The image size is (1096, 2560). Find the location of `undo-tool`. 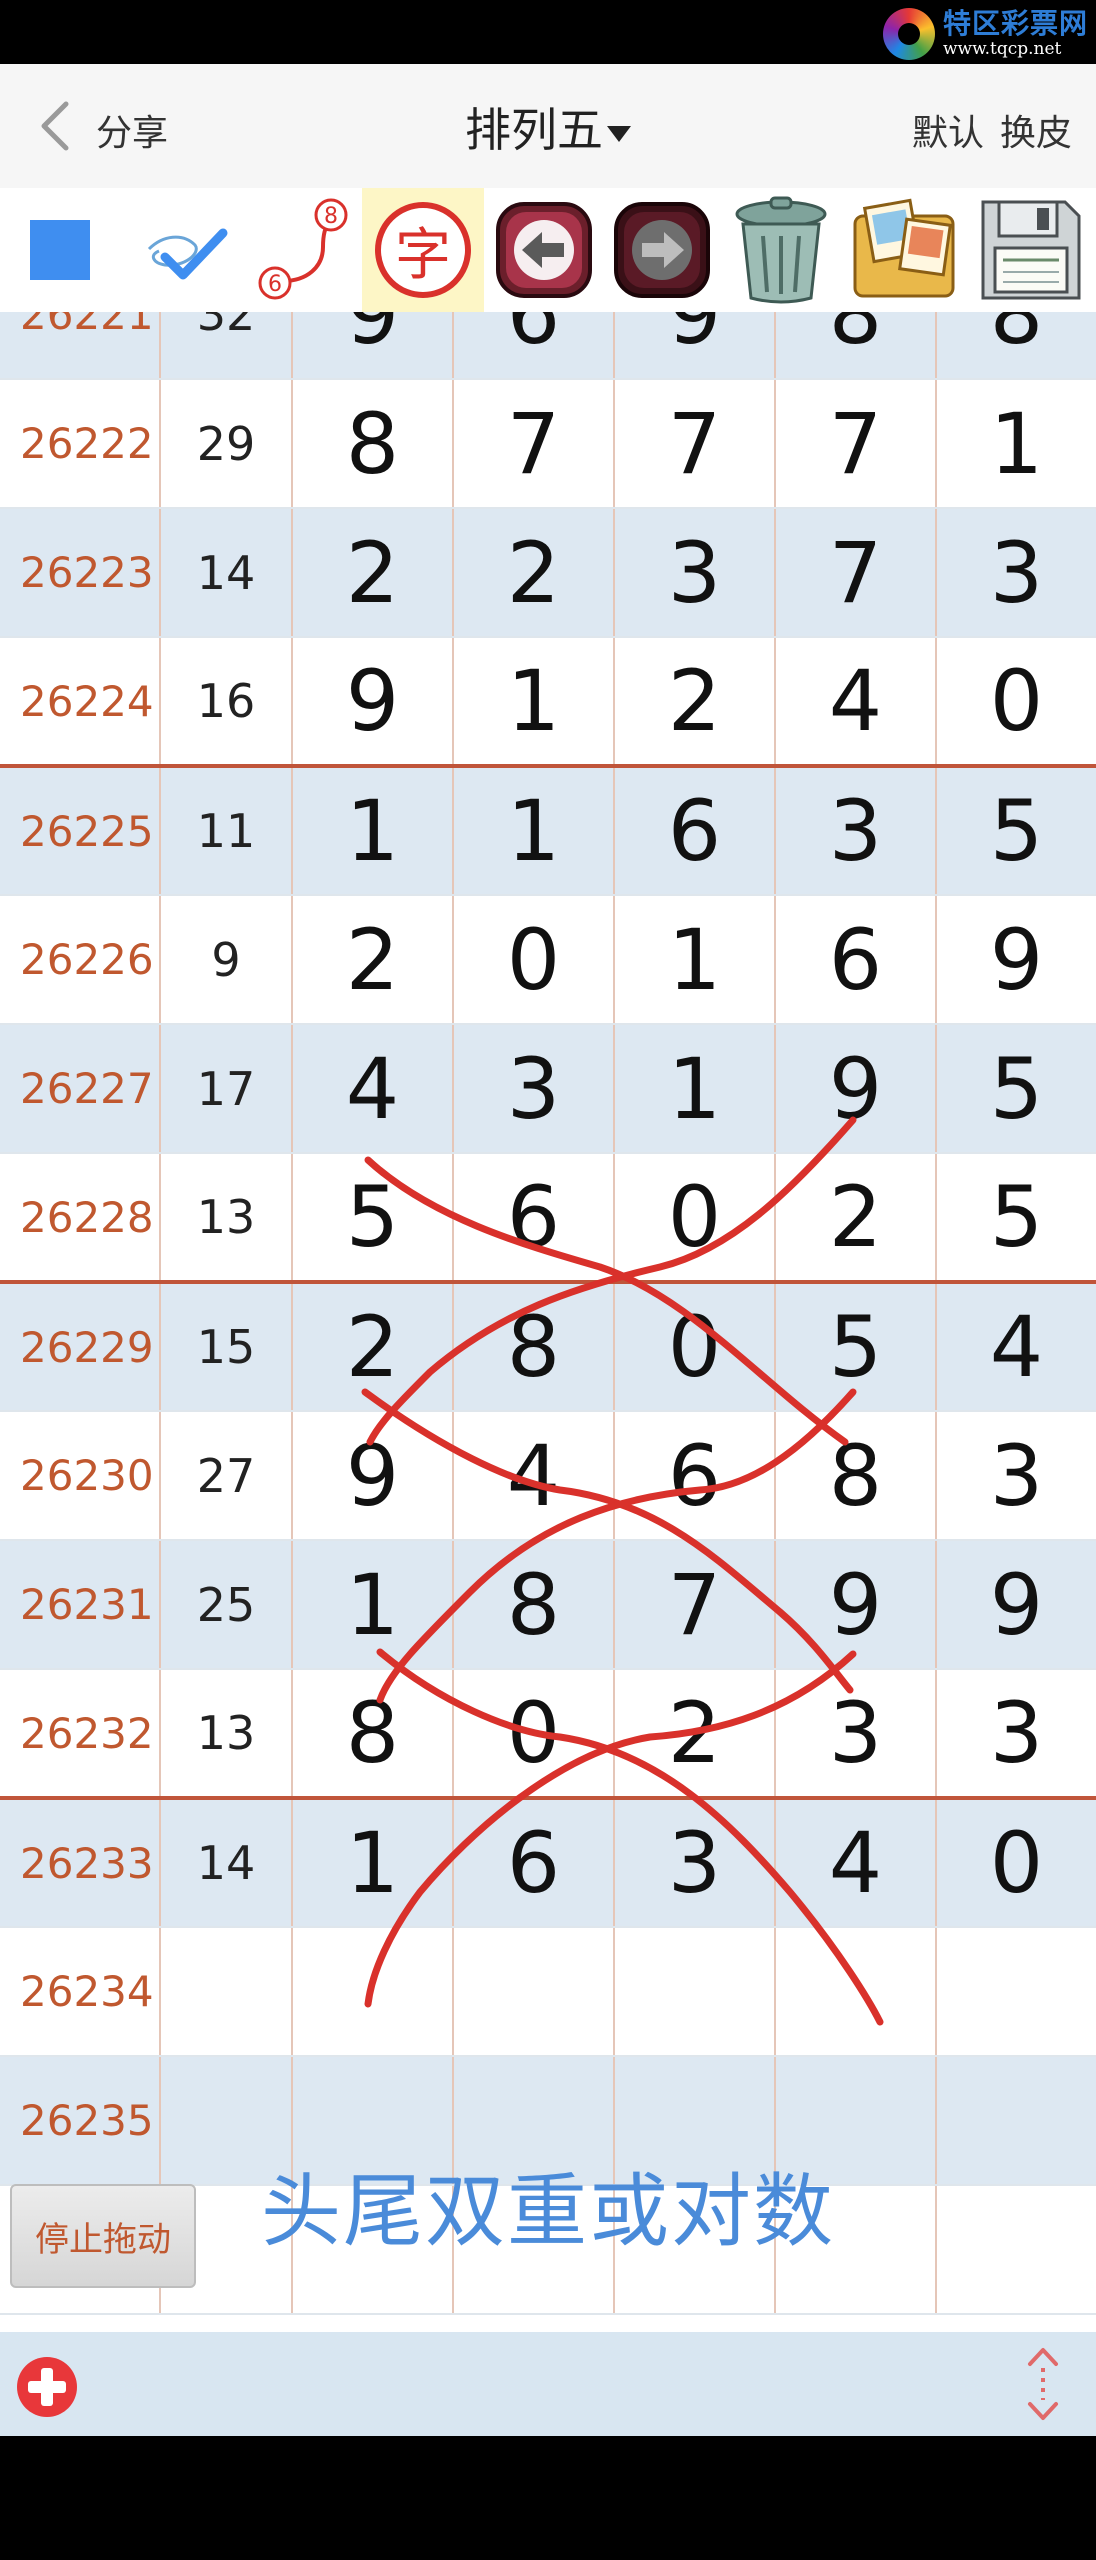

undo-tool is located at coordinates (544, 250).